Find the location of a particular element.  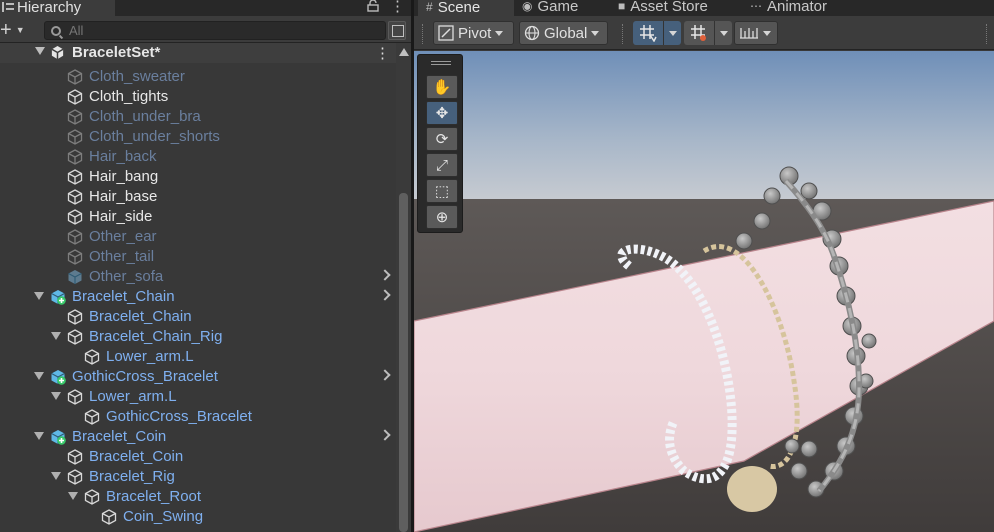

hierarchy-search-box is located at coordinates (215, 30).